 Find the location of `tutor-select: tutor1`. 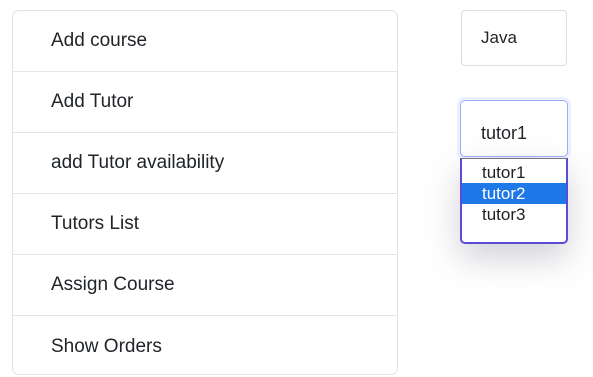

tutor-select: tutor1 is located at coordinates (514, 128).